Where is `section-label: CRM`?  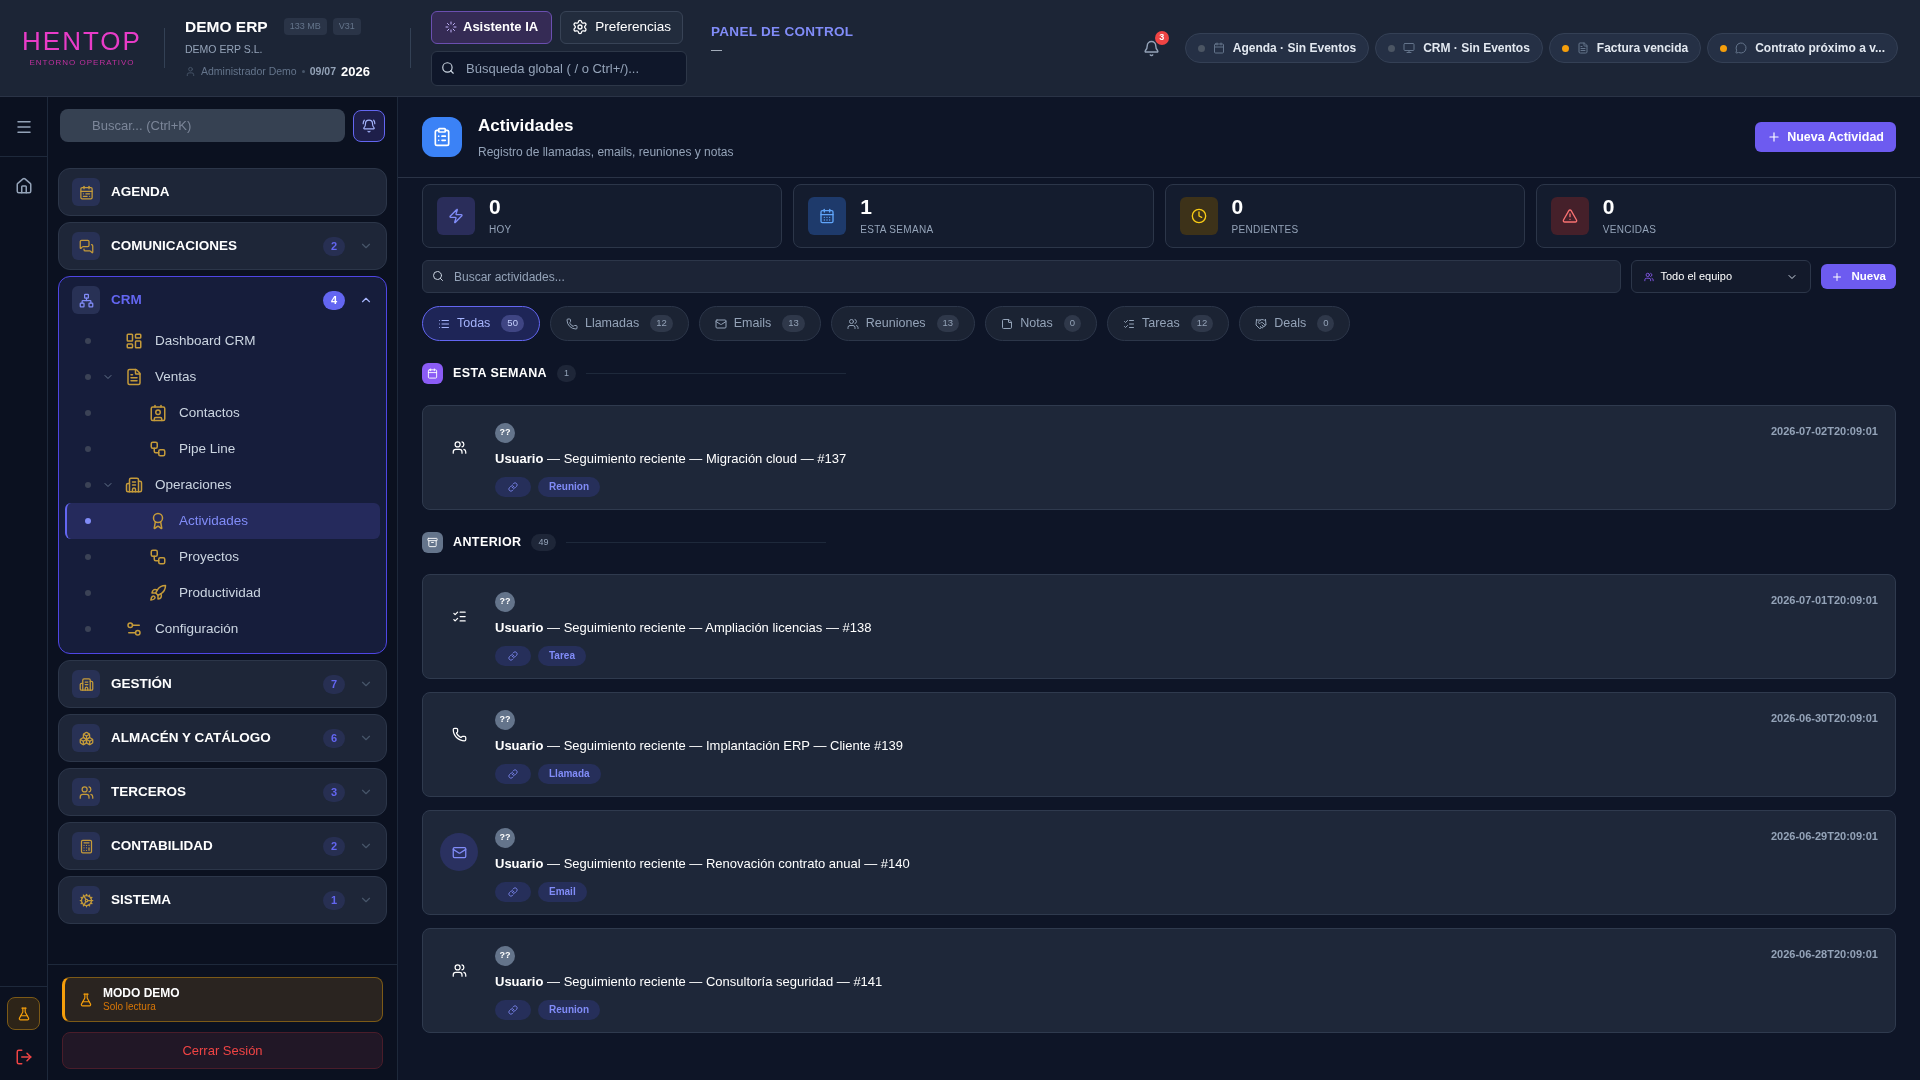 section-label: CRM is located at coordinates (126, 299).